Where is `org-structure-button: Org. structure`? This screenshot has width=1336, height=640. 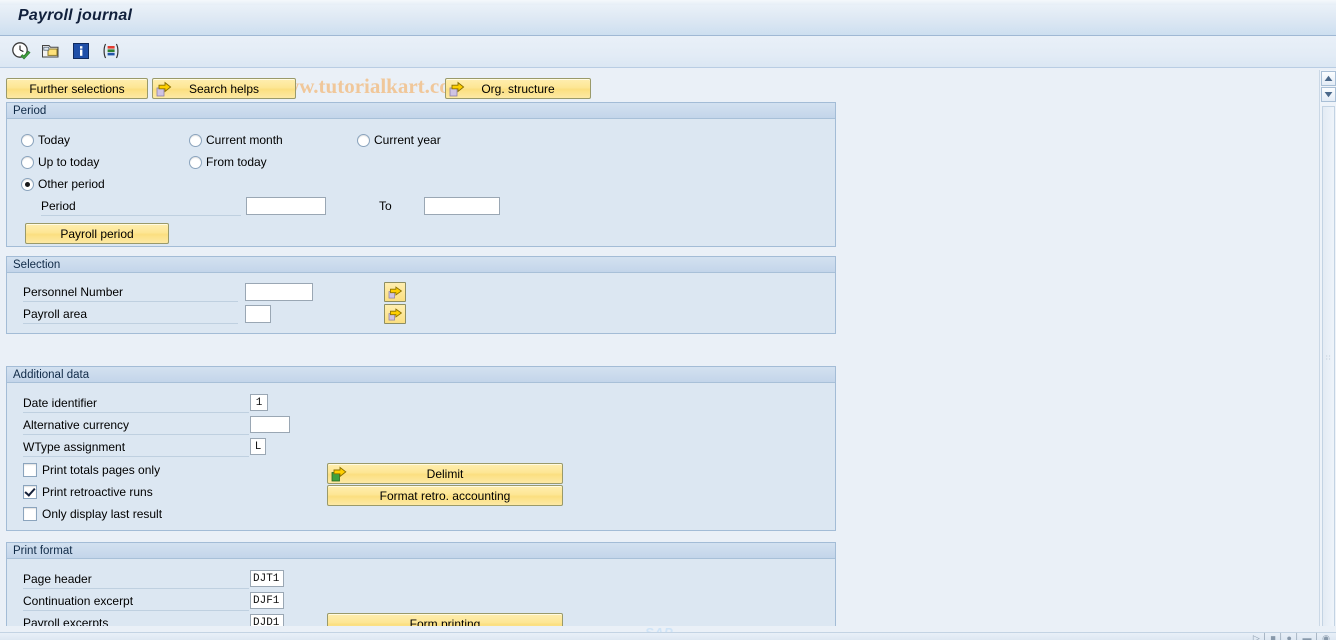 org-structure-button: Org. structure is located at coordinates (518, 88).